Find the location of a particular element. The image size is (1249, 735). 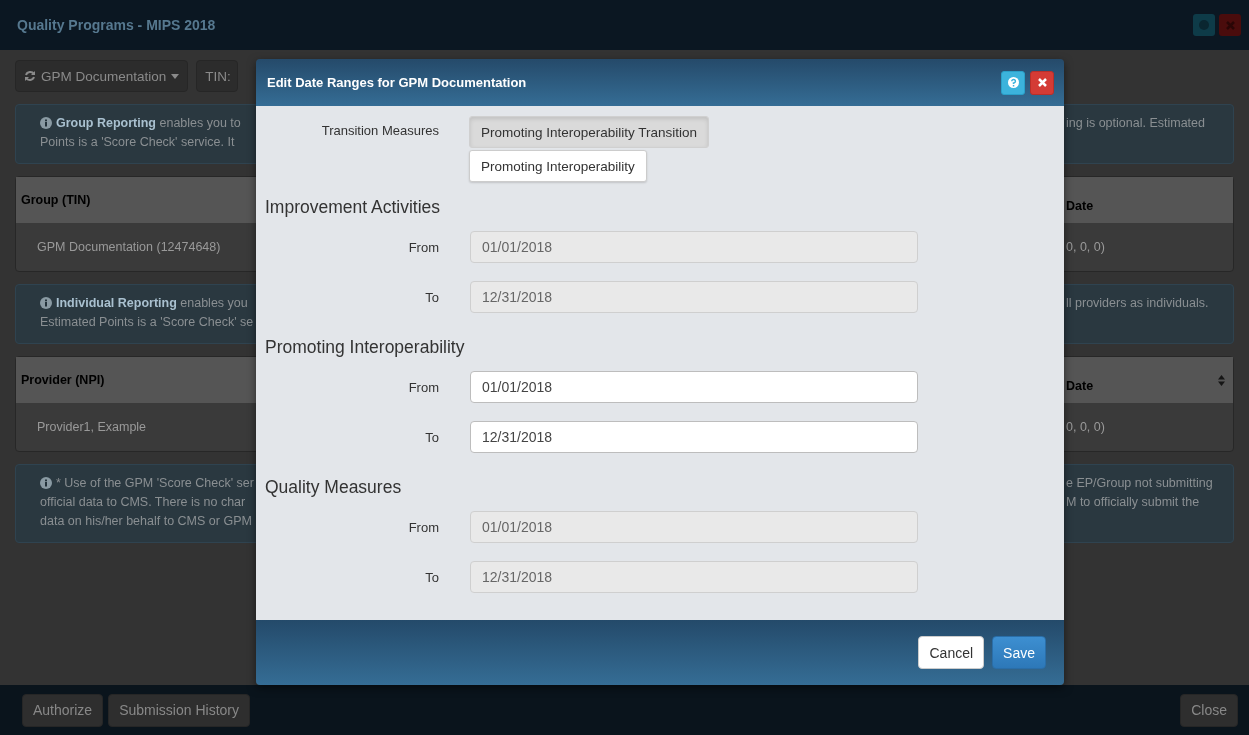

tin-button: TIN: is located at coordinates (217, 76).